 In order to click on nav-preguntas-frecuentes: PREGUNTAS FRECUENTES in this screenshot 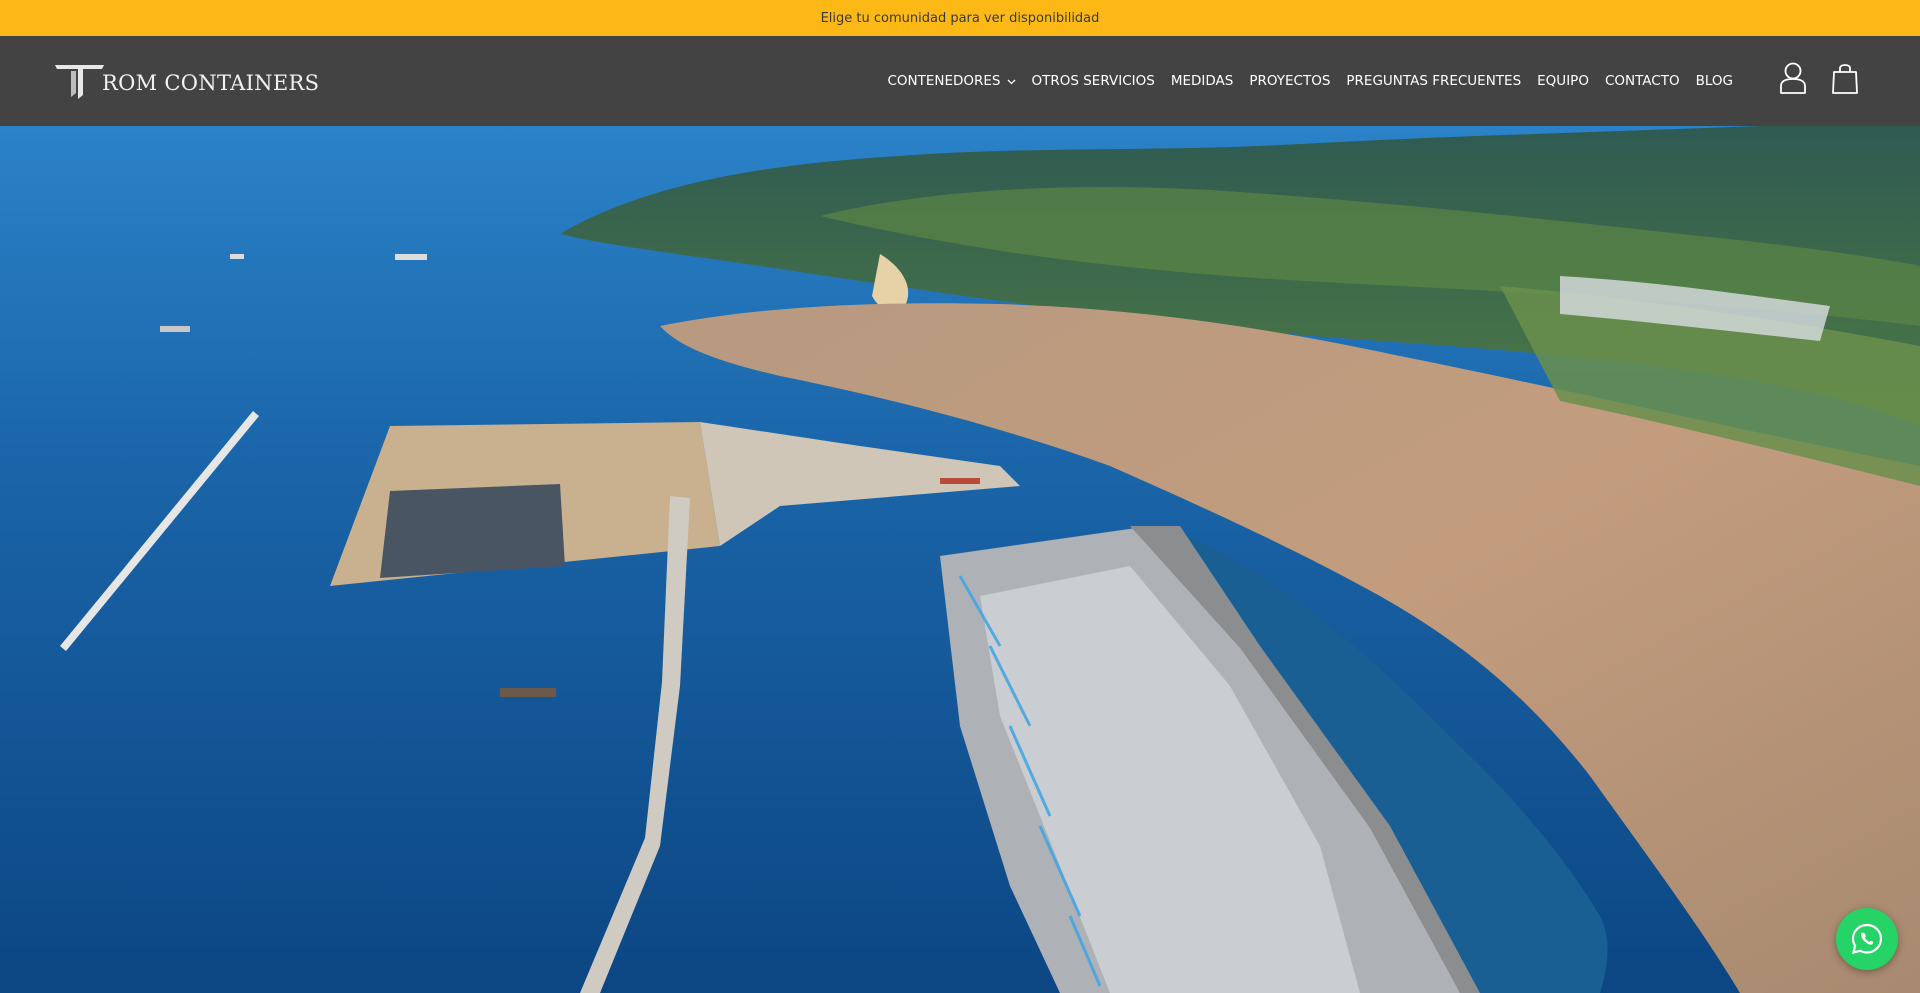, I will do `click(1433, 81)`.